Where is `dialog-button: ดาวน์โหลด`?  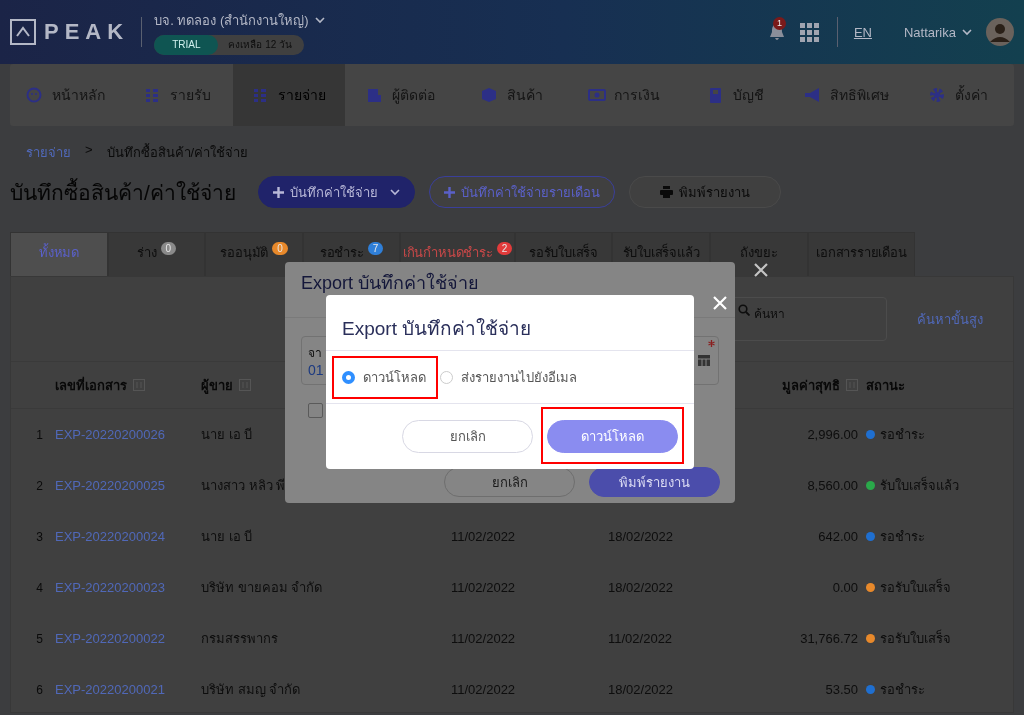 dialog-button: ดาวน์โหลด is located at coordinates (612, 436).